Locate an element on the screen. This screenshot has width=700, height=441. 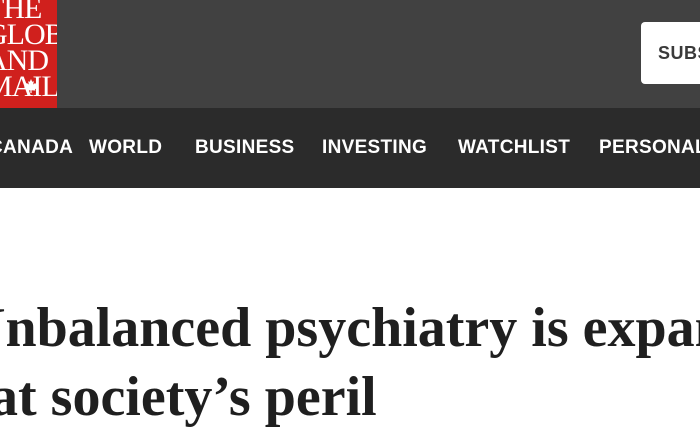
maple-leaf-icon is located at coordinates (31, 86).